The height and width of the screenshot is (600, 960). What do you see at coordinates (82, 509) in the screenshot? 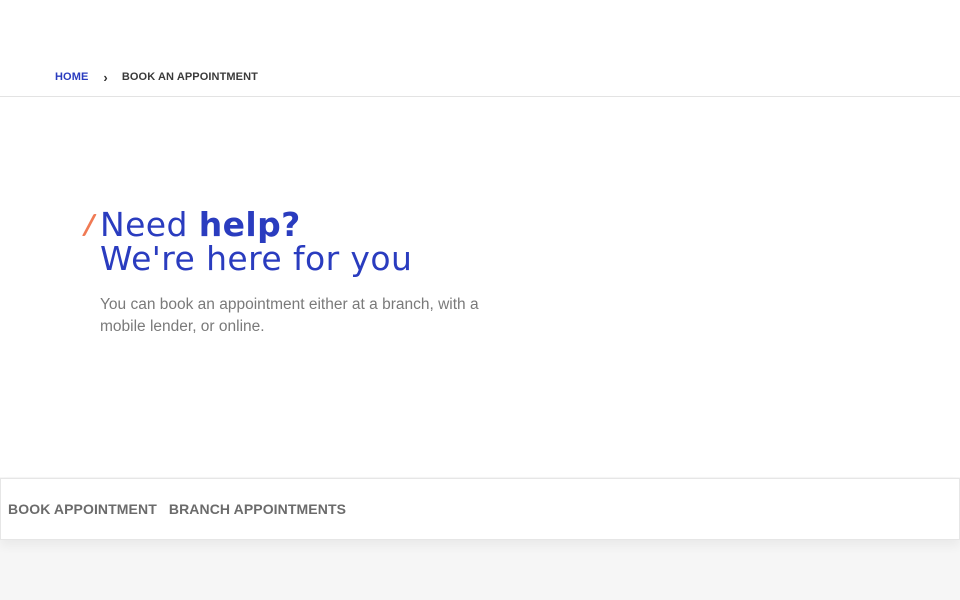
I see `tab-book-appointment: BOOK APPOINTMENT` at bounding box center [82, 509].